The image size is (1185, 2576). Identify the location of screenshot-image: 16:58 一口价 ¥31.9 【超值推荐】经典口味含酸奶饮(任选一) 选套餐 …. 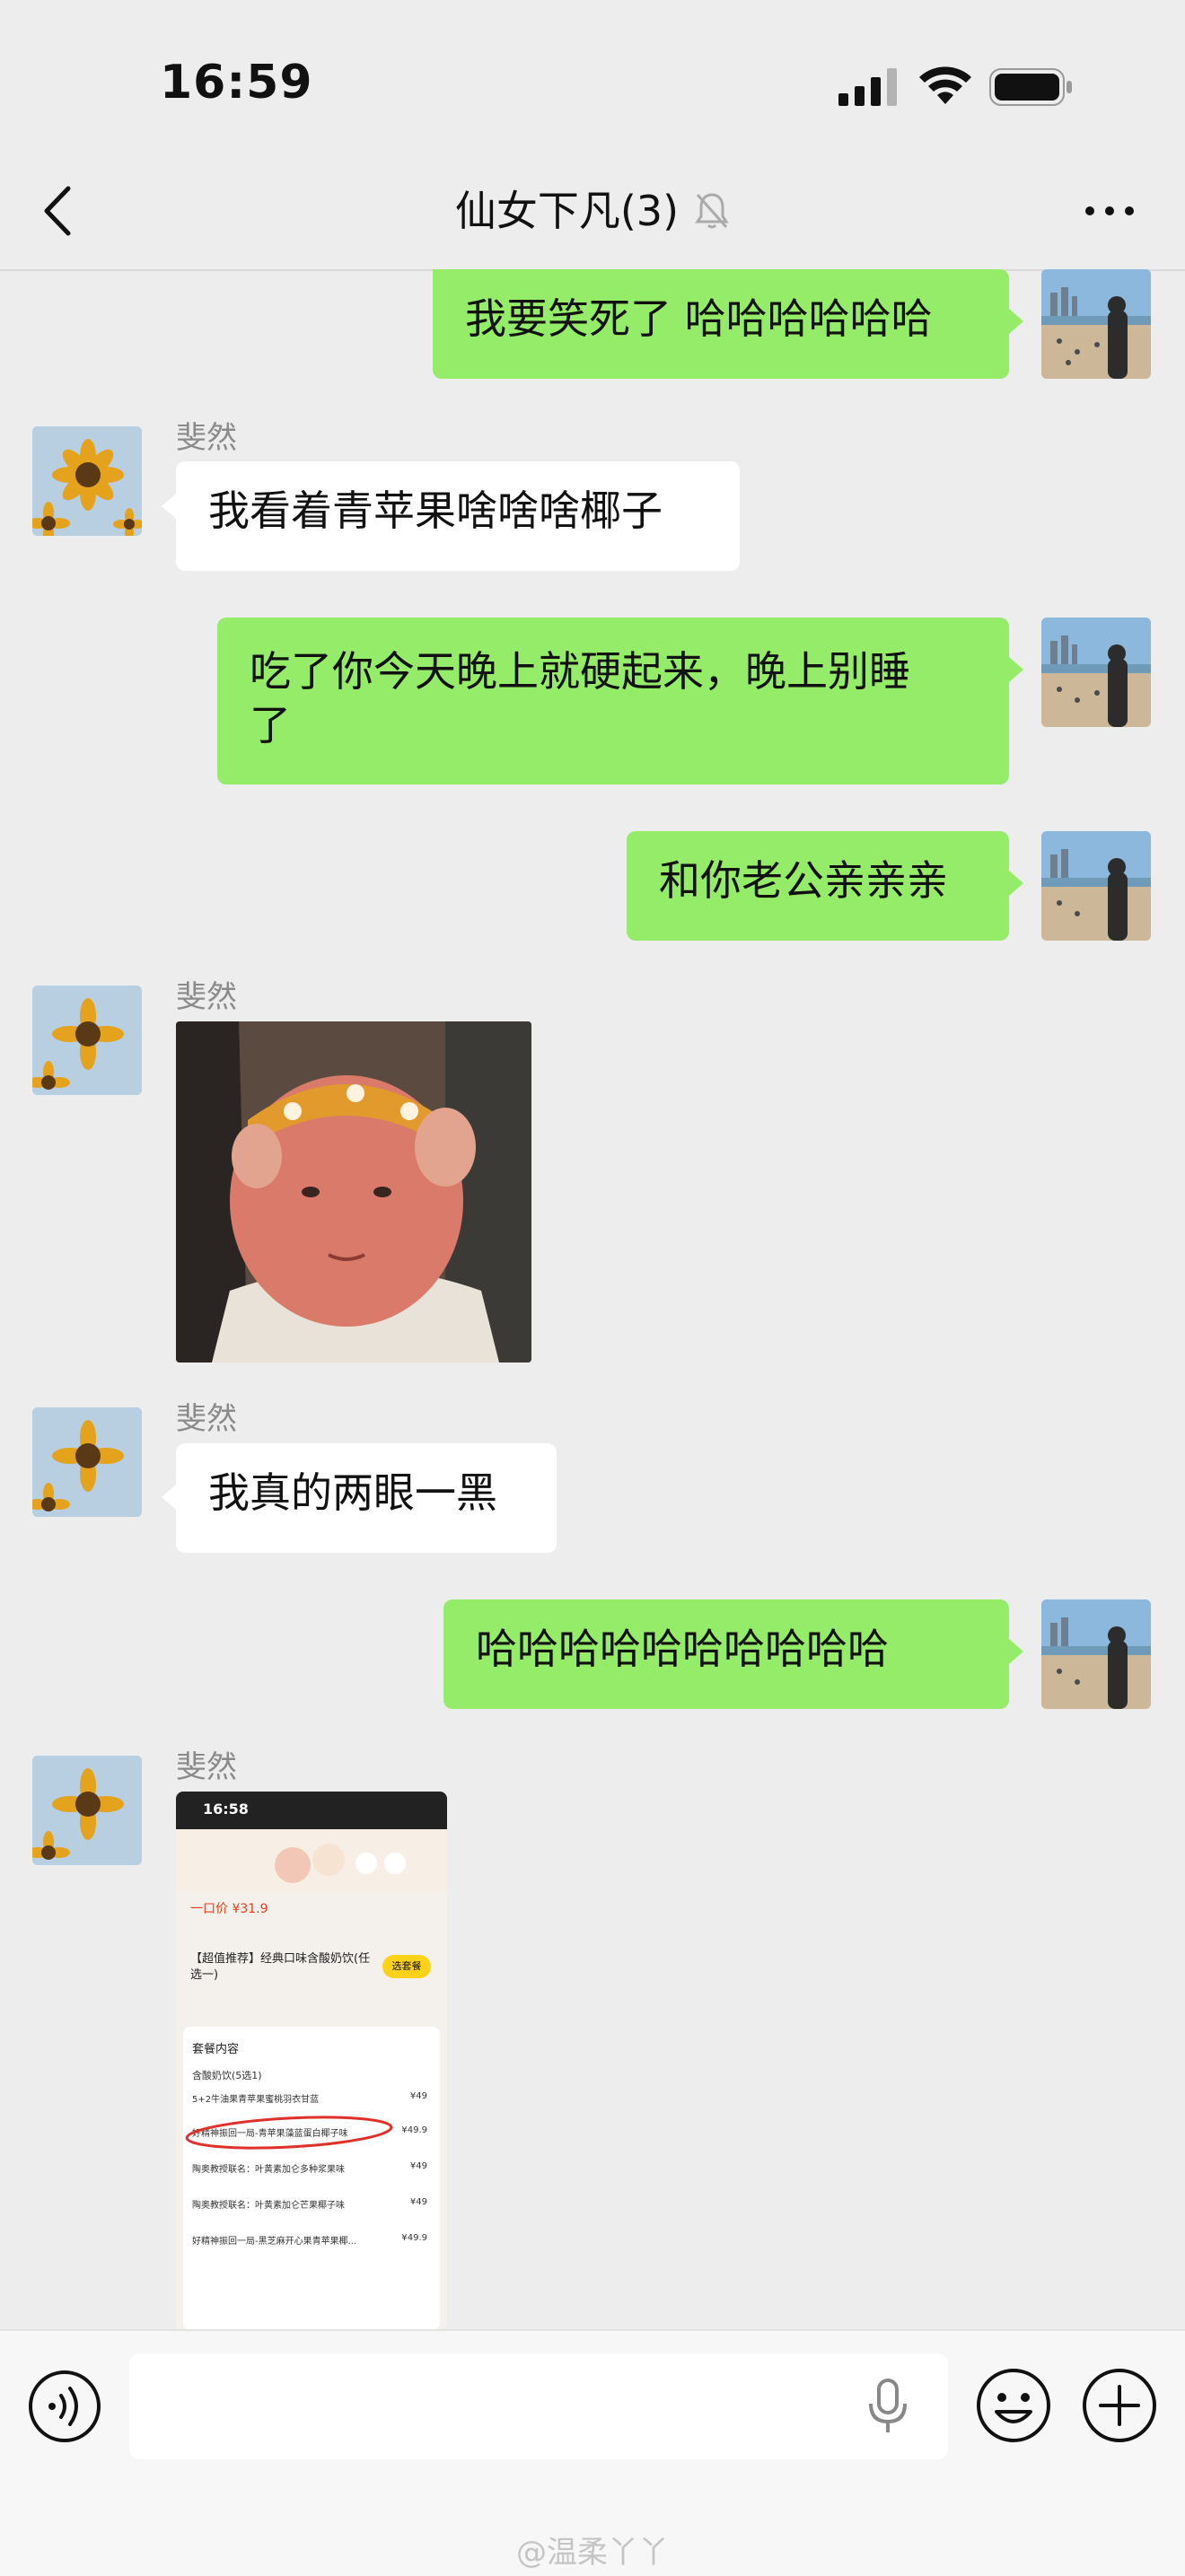
(311, 2061).